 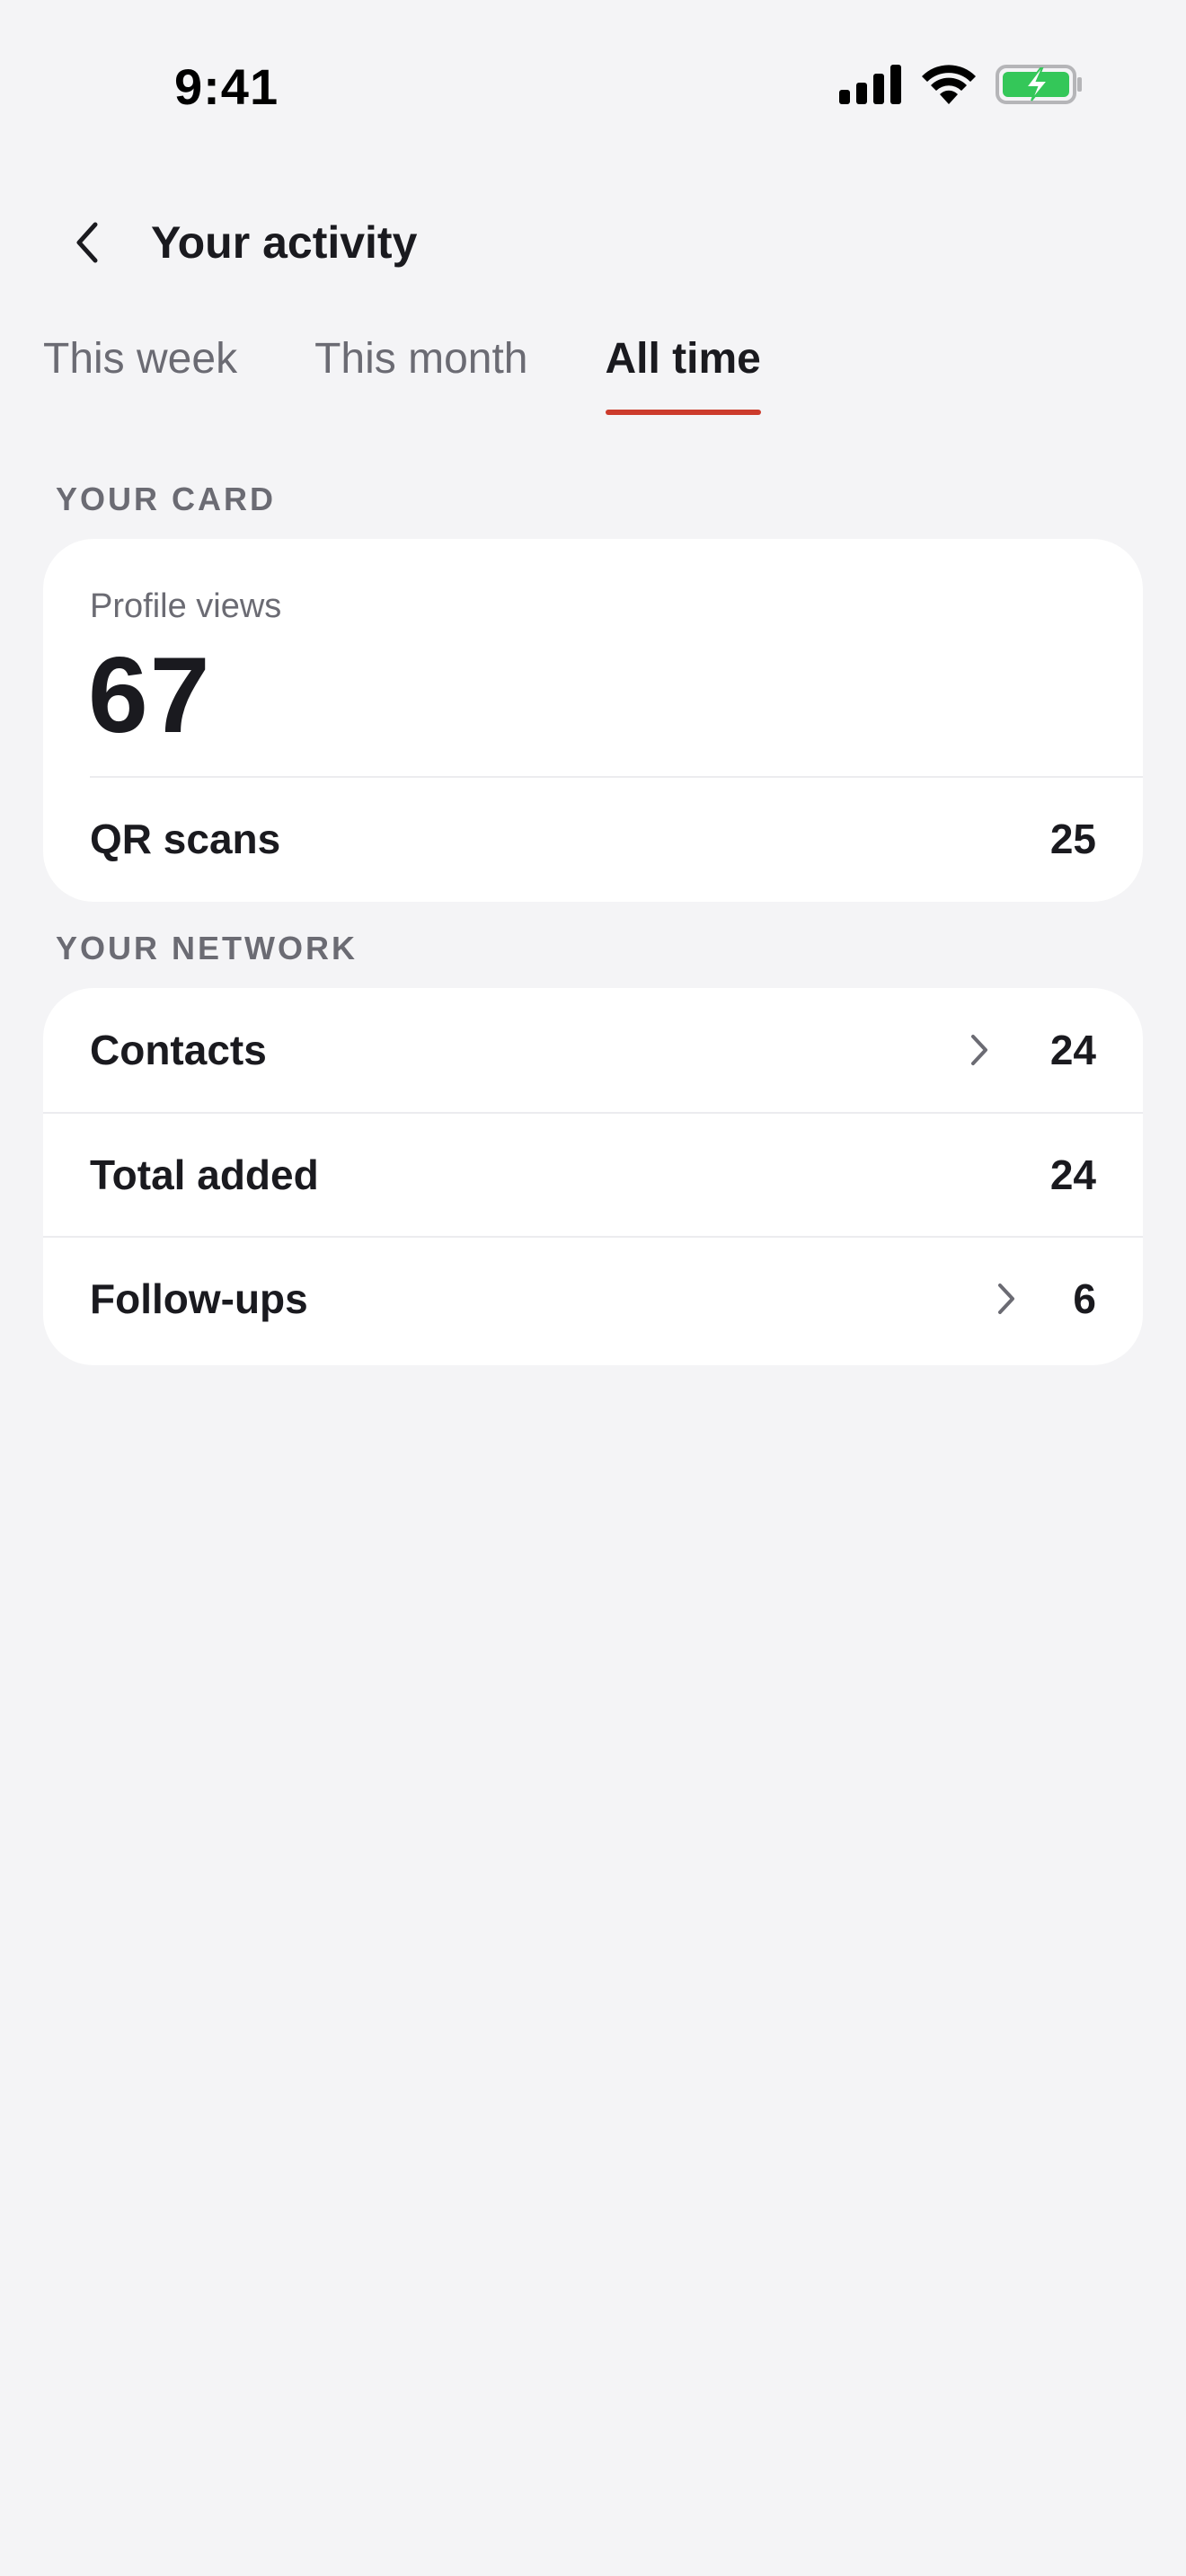 What do you see at coordinates (186, 606) in the screenshot?
I see `profile-views-label: Profile views` at bounding box center [186, 606].